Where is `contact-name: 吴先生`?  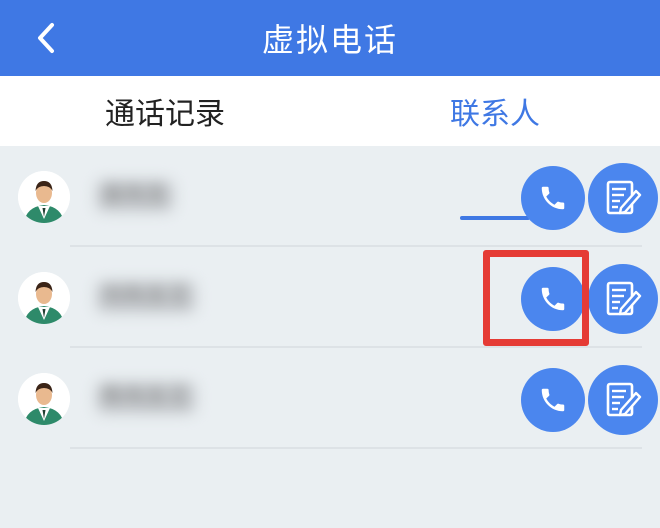 contact-name: 吴先生 is located at coordinates (135, 196).